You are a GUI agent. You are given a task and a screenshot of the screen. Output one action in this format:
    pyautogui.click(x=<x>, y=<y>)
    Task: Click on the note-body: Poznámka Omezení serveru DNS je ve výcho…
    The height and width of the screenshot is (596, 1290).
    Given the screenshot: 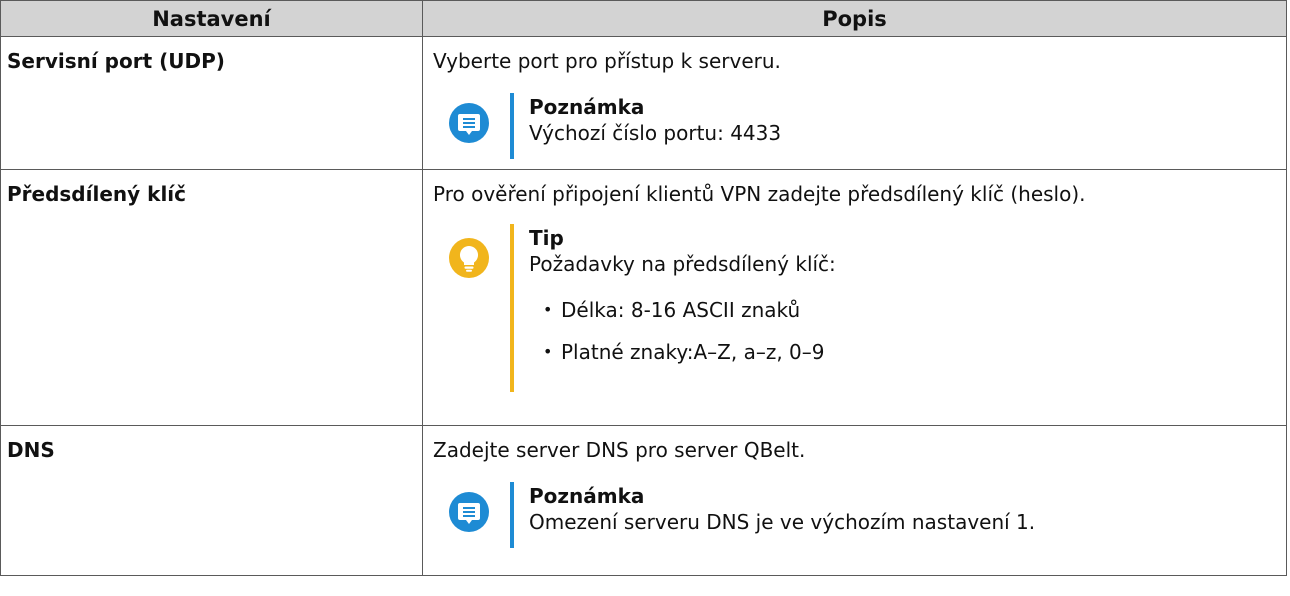 What is the action you would take?
    pyautogui.click(x=902, y=510)
    